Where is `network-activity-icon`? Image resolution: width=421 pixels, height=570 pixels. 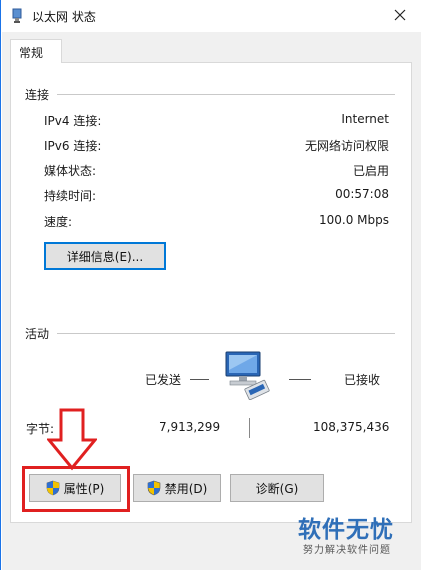 network-activity-icon is located at coordinates (247, 375).